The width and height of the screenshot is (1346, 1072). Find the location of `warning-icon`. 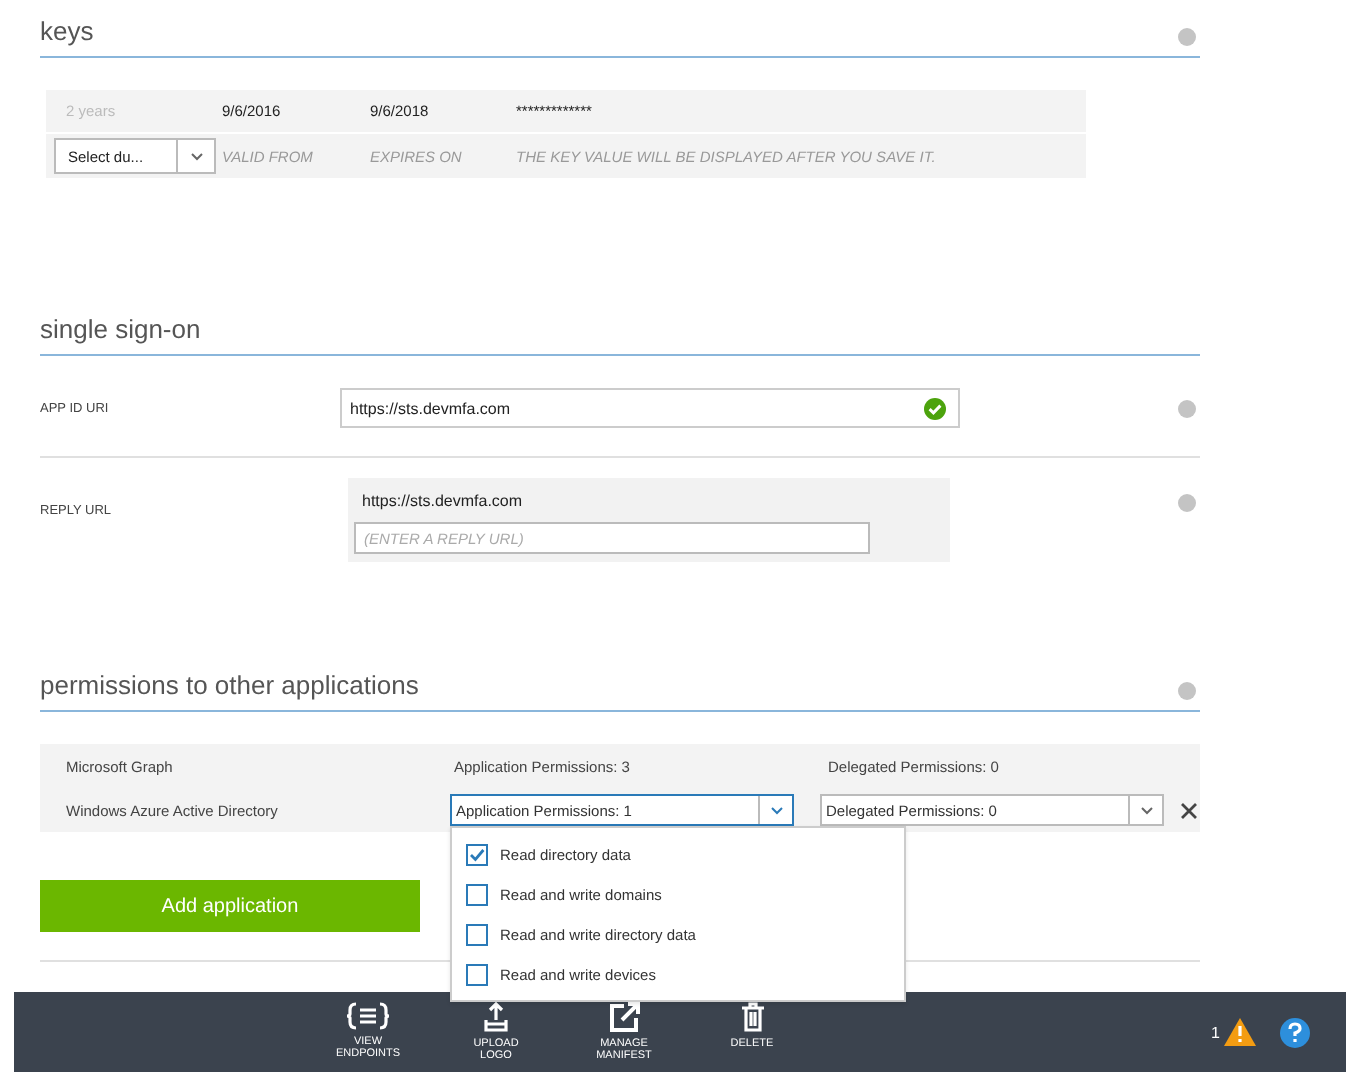

warning-icon is located at coordinates (1240, 1032).